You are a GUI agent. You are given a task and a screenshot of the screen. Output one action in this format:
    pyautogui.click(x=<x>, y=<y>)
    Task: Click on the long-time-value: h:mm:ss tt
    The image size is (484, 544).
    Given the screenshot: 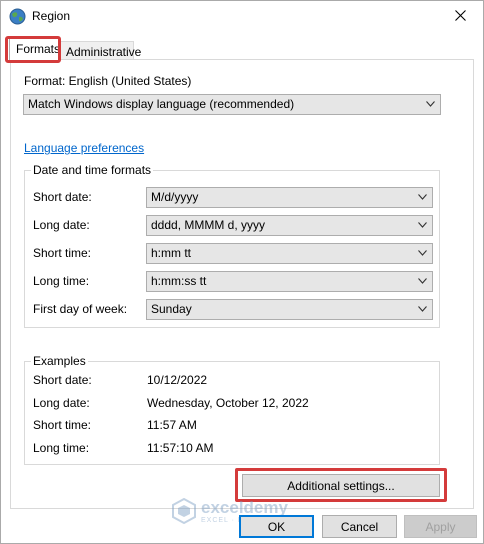 What is the action you would take?
    pyautogui.click(x=179, y=281)
    